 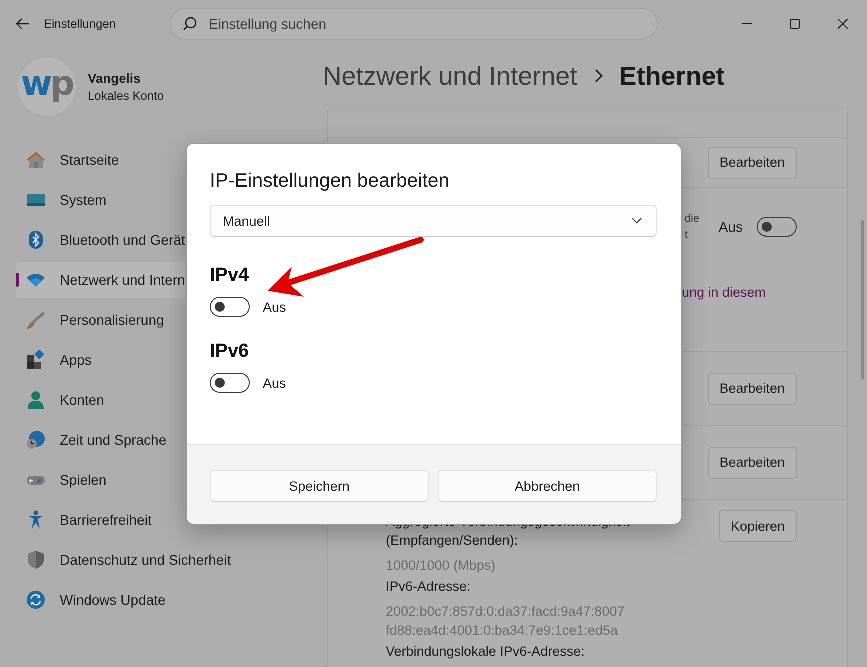 I want to click on close-icon, so click(x=843, y=24).